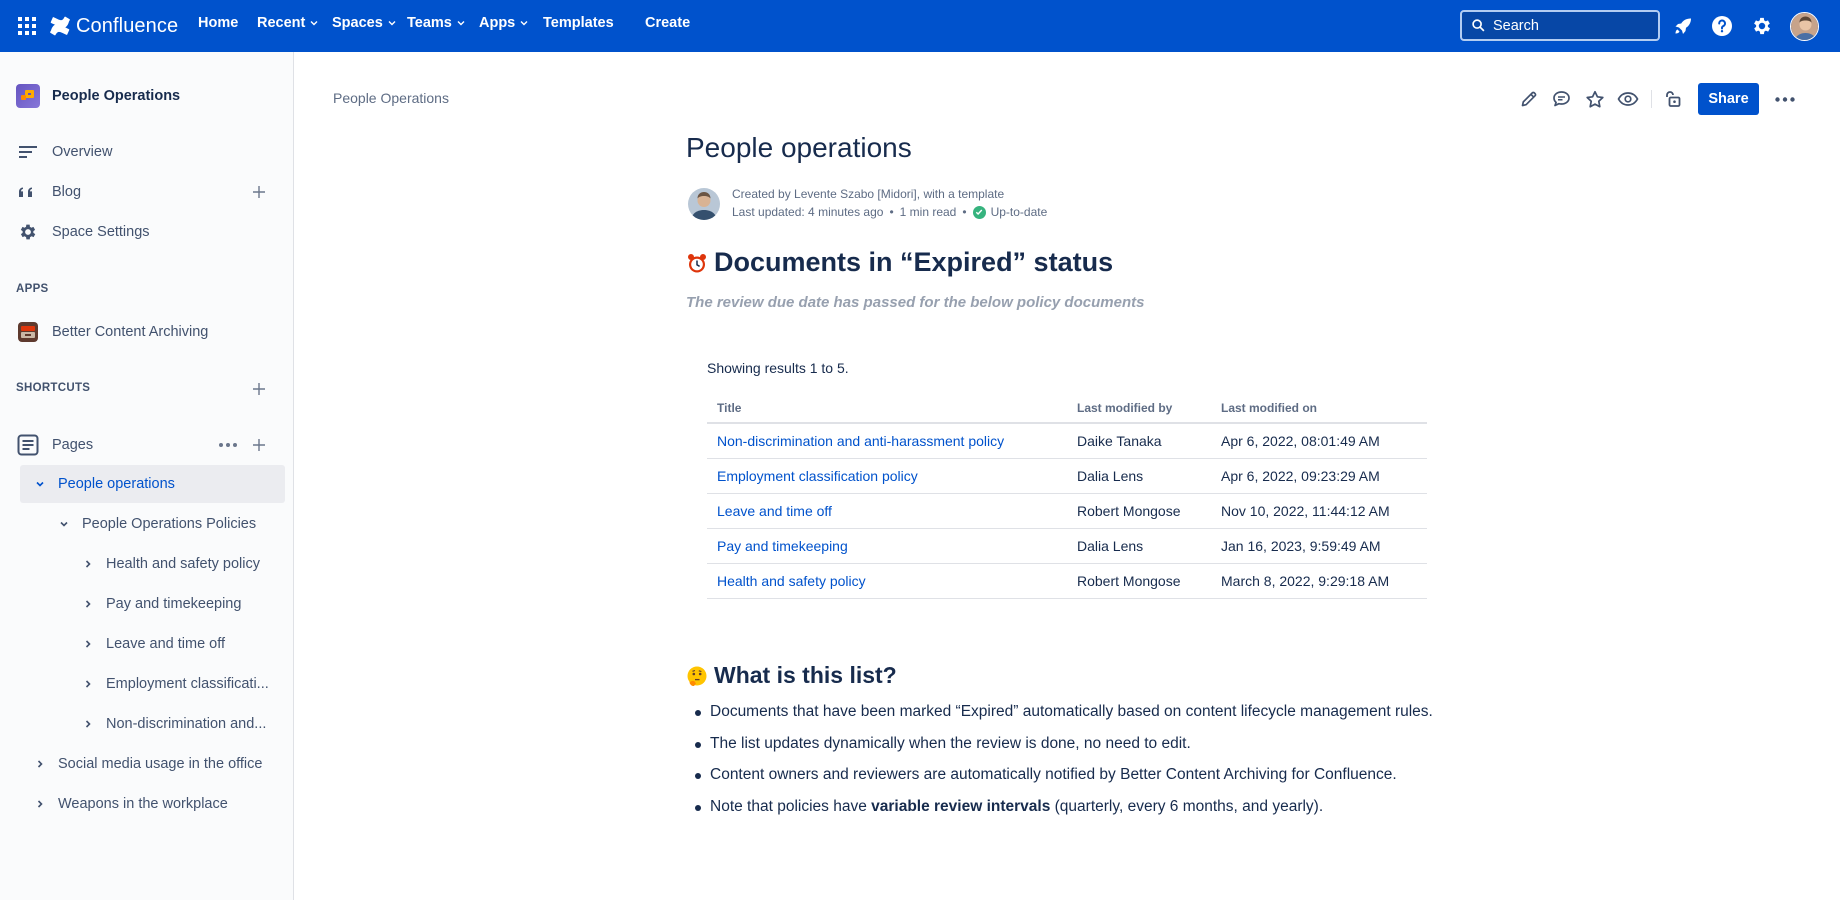 The width and height of the screenshot is (1840, 900). Describe the element at coordinates (1561, 99) in the screenshot. I see `comment-icon` at that location.